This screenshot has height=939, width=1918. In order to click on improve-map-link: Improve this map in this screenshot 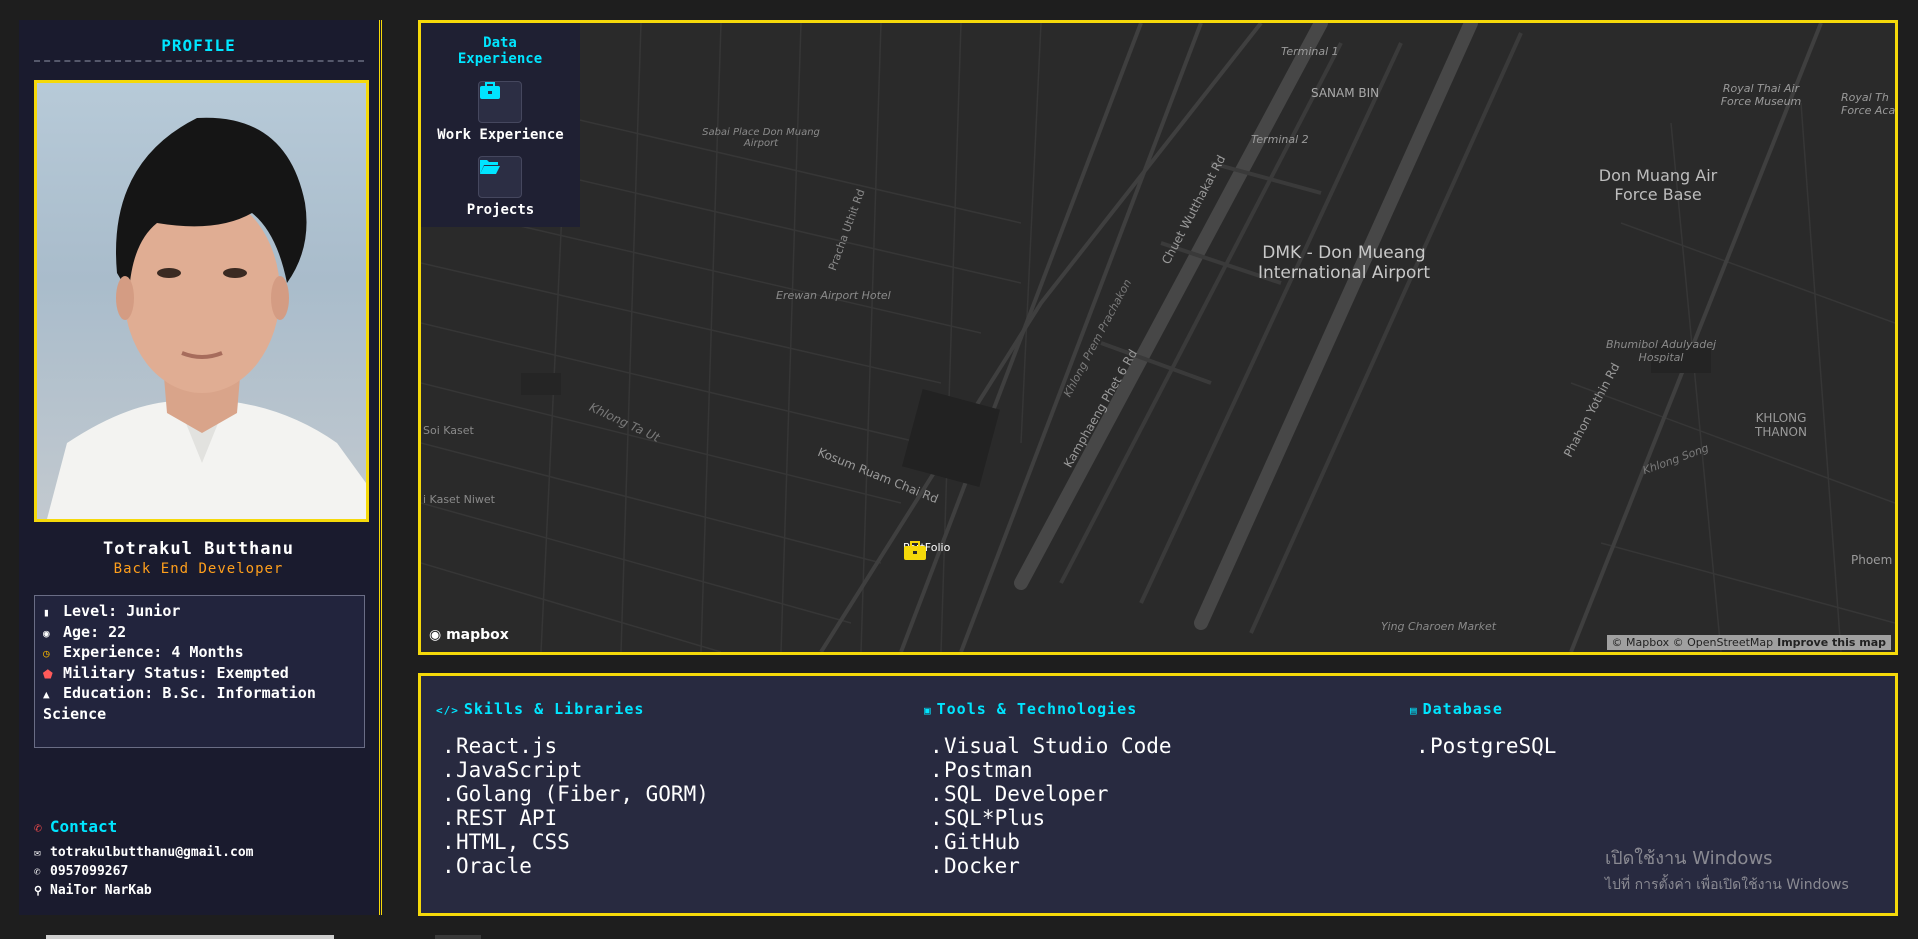, I will do `click(1831, 642)`.